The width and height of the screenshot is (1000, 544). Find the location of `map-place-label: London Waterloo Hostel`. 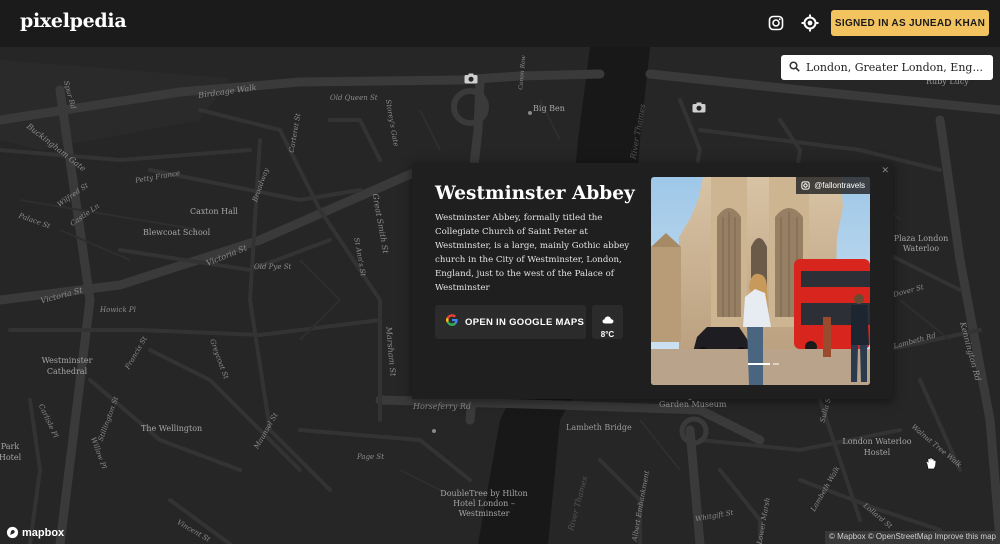

map-place-label: London Waterloo Hostel is located at coordinates (877, 447).